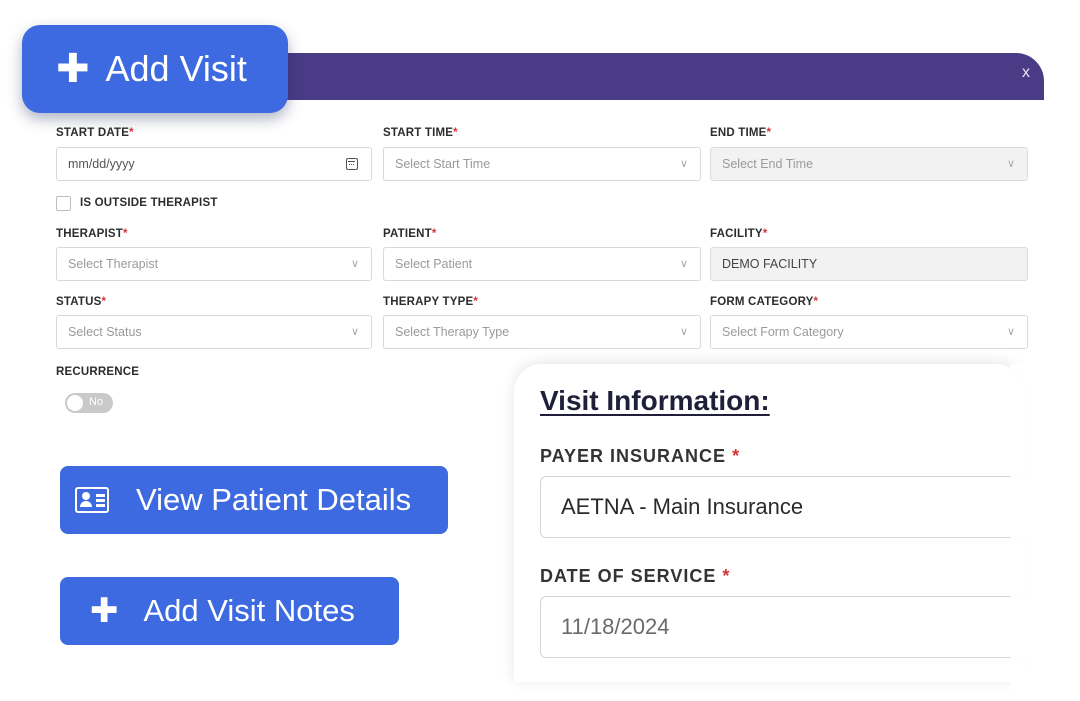 This screenshot has height=701, width=1080. I want to click on end-time-placeholder: Select End Time, so click(768, 164).